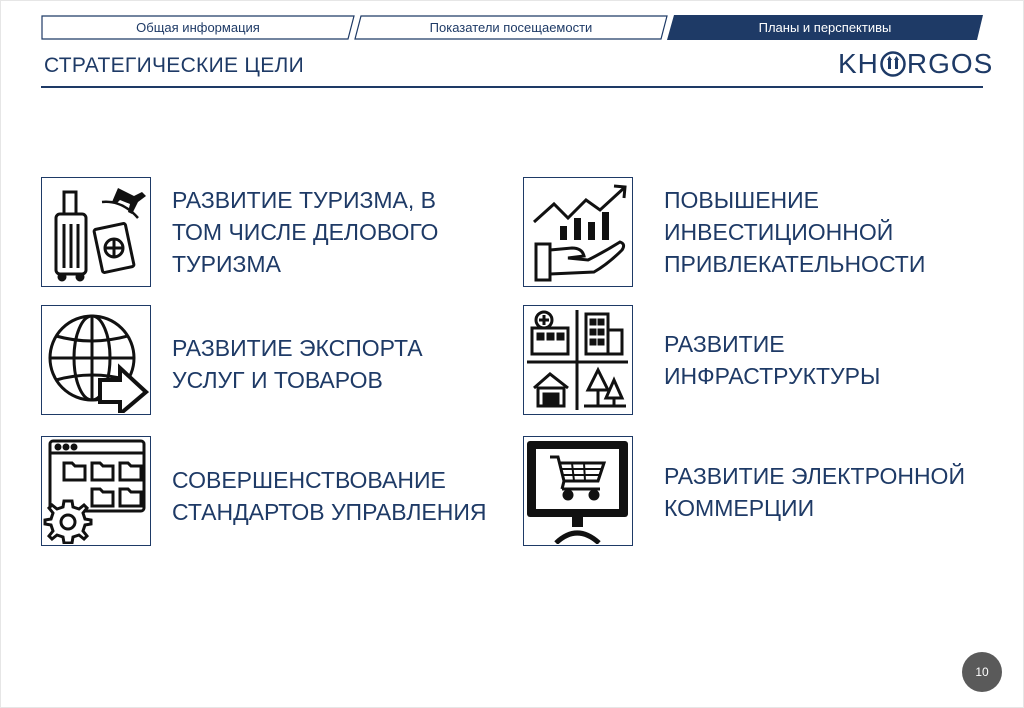 The height and width of the screenshot is (708, 1024). What do you see at coordinates (297, 364) in the screenshot?
I see `goal-export-text: РАЗВИТИЕ ЭКСПОРТА УСЛУГ И ТОВАРОВ` at bounding box center [297, 364].